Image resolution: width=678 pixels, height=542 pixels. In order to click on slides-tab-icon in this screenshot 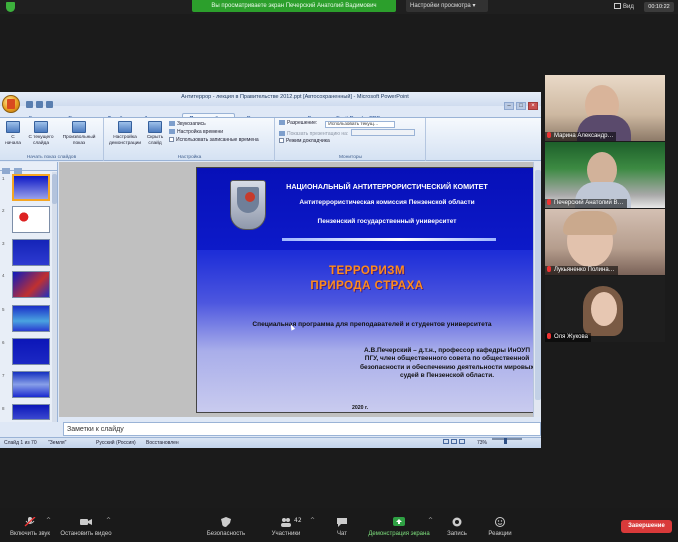, I will do `click(6, 171)`.